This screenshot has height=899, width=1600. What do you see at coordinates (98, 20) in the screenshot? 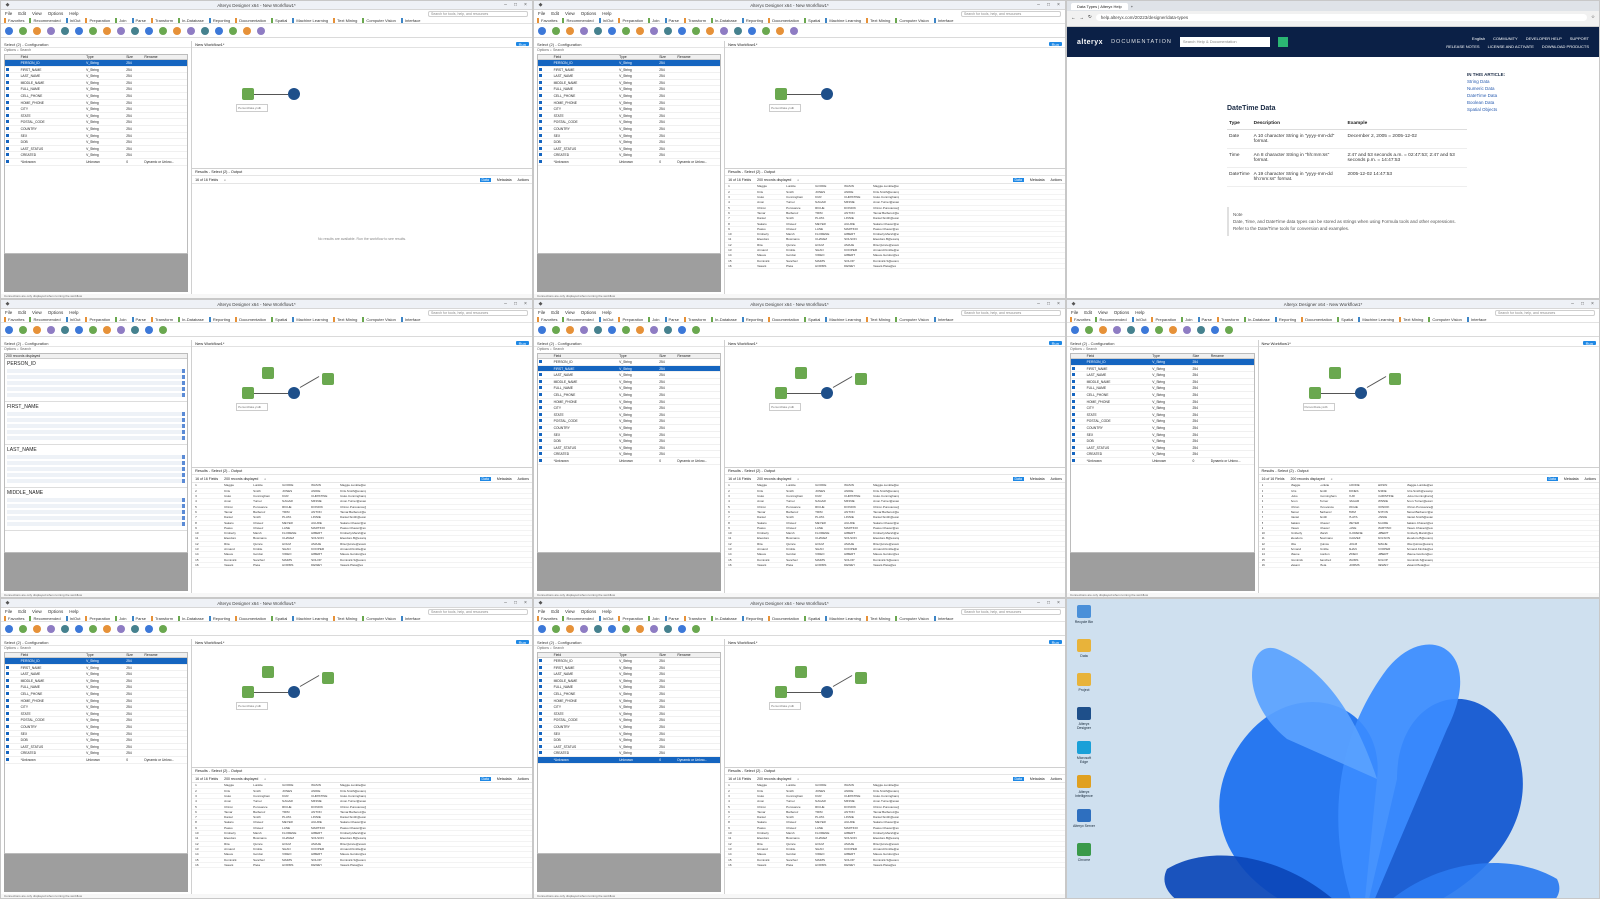
I see `tool-category-tab: Preparation` at bounding box center [98, 20].